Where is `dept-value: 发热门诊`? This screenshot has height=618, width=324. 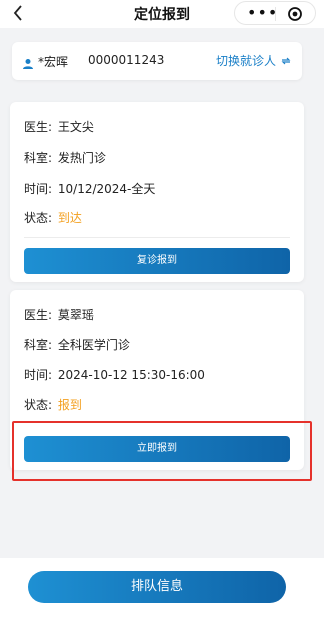 dept-value: 发热门诊 is located at coordinates (81, 158).